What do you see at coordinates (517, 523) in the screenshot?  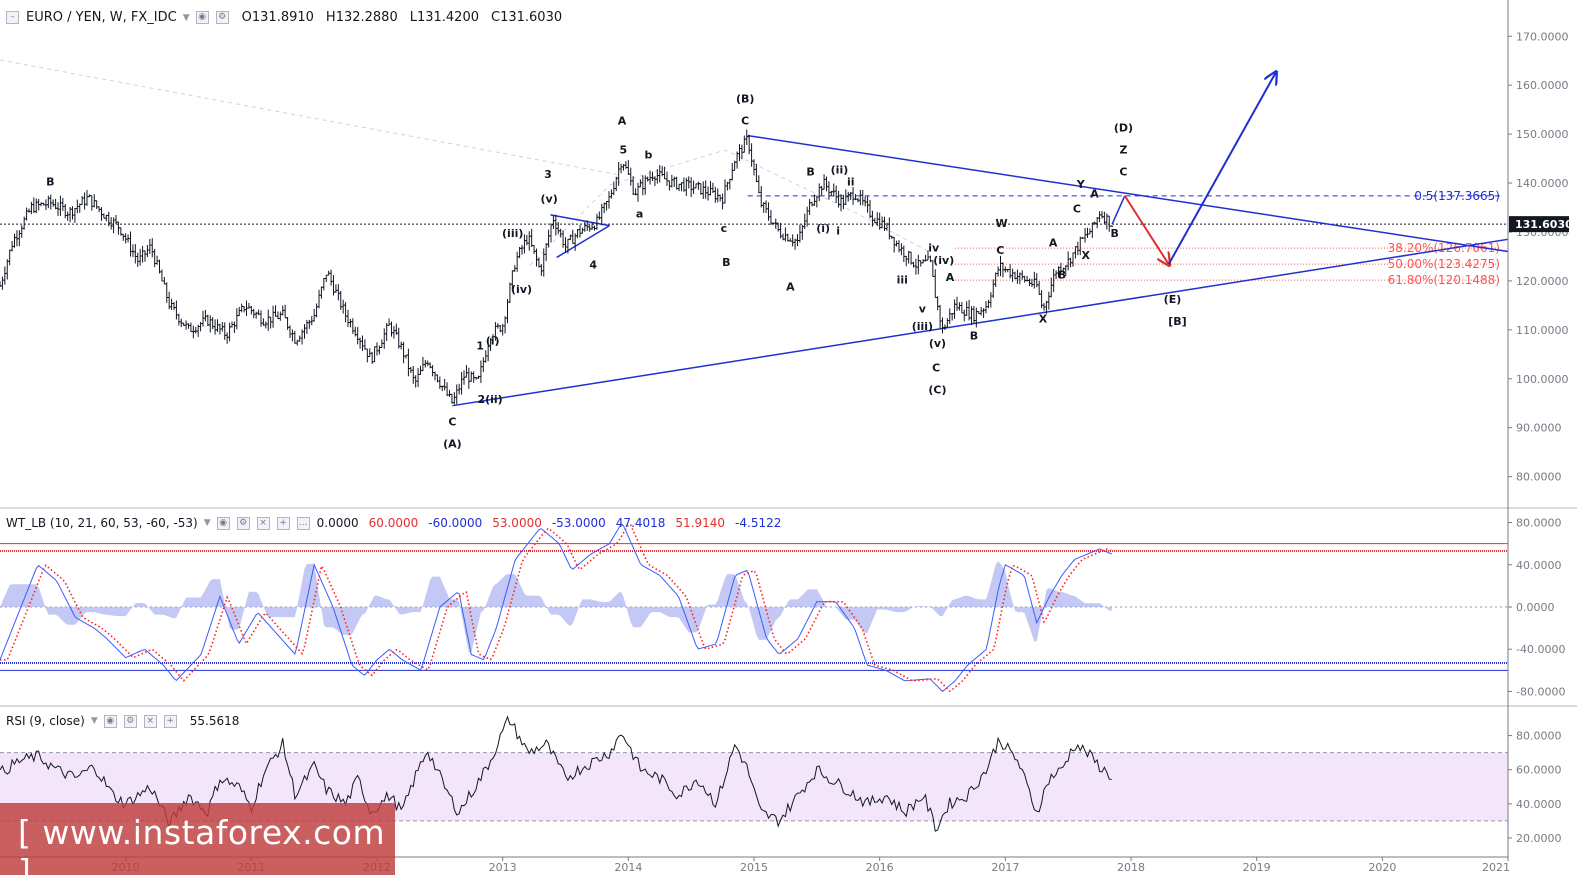 I see `wt-value: 53.0000` at bounding box center [517, 523].